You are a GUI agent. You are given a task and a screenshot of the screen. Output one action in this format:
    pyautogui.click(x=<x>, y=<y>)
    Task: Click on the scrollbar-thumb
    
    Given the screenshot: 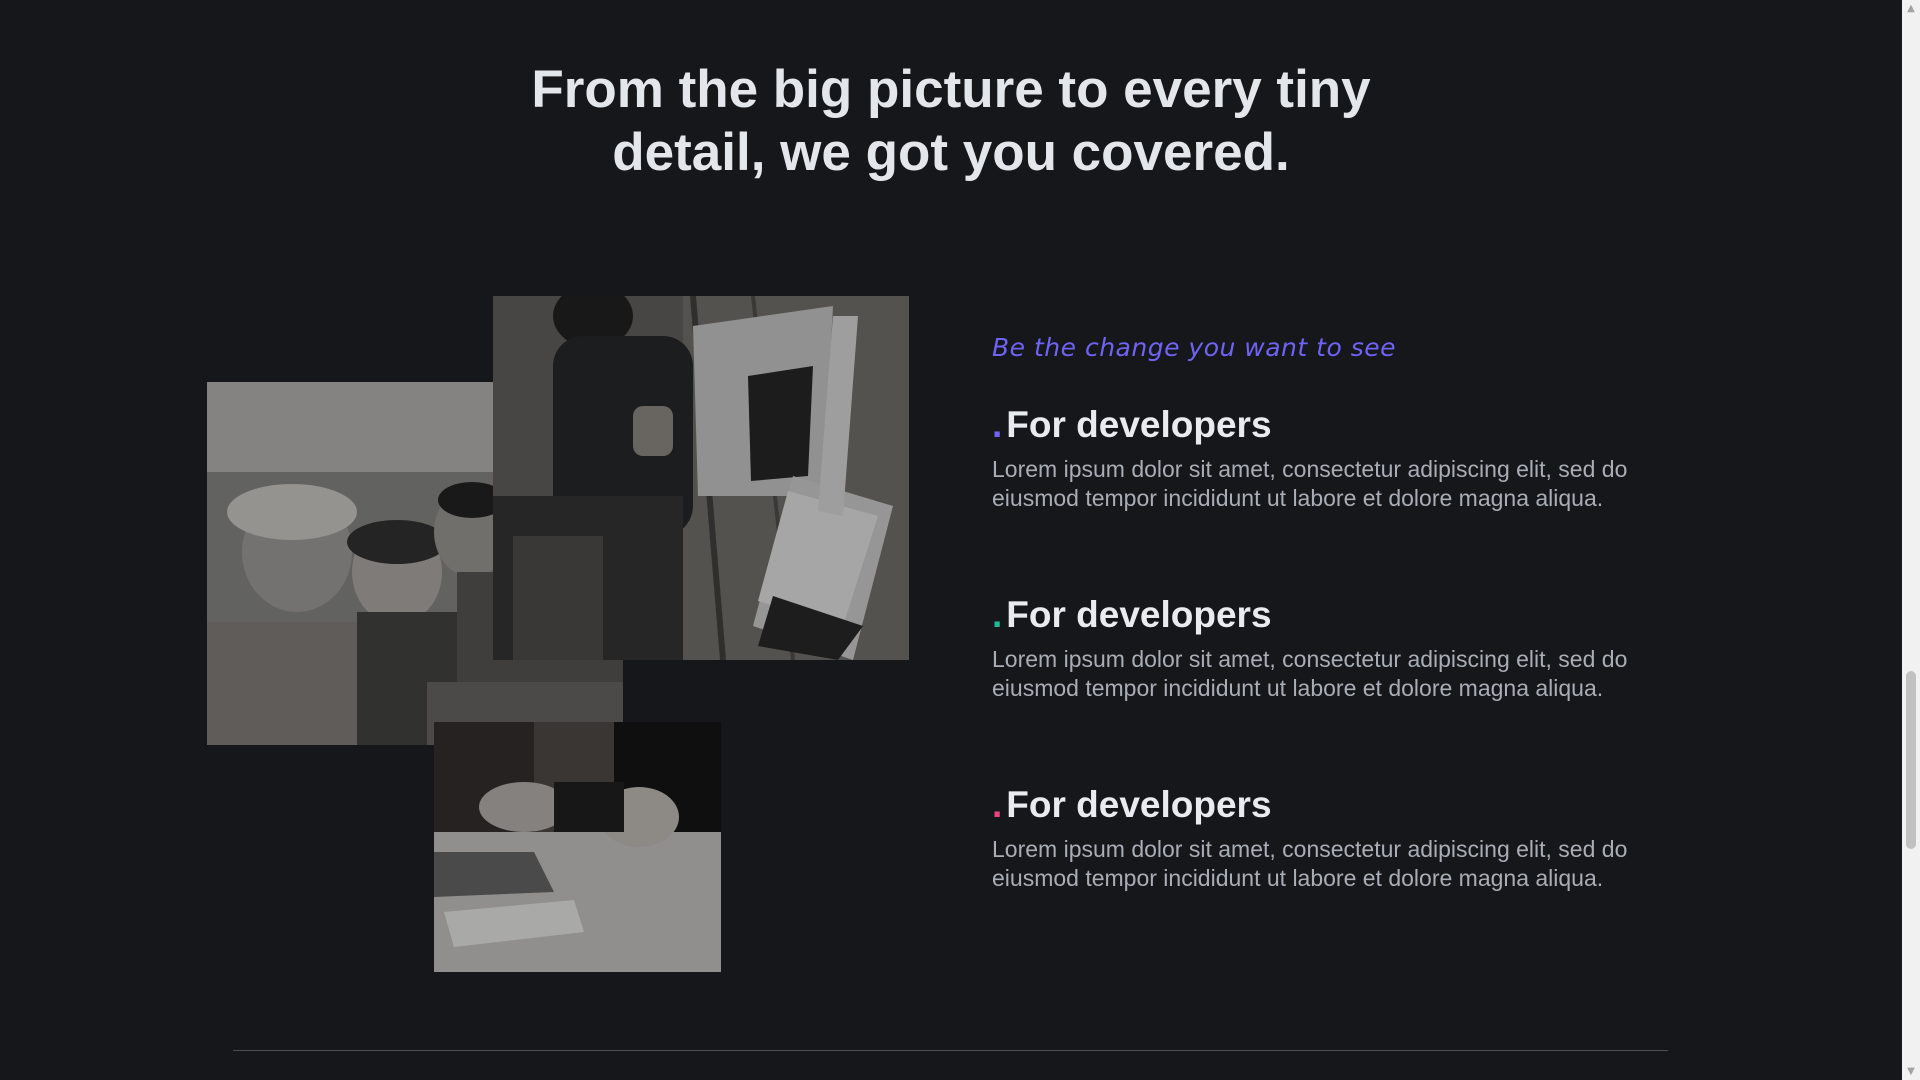 What is the action you would take?
    pyautogui.click(x=1911, y=760)
    